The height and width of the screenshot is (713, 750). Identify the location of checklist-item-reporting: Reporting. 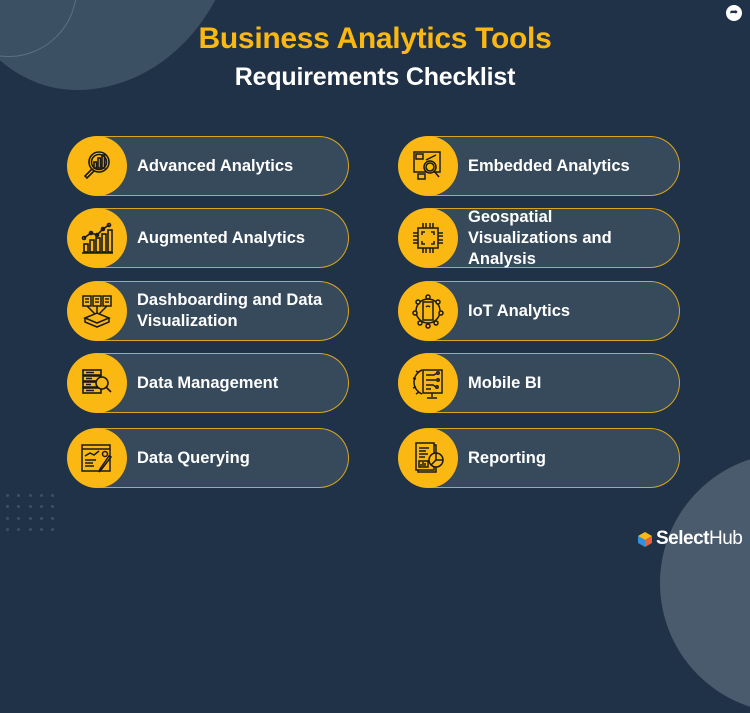
(539, 458).